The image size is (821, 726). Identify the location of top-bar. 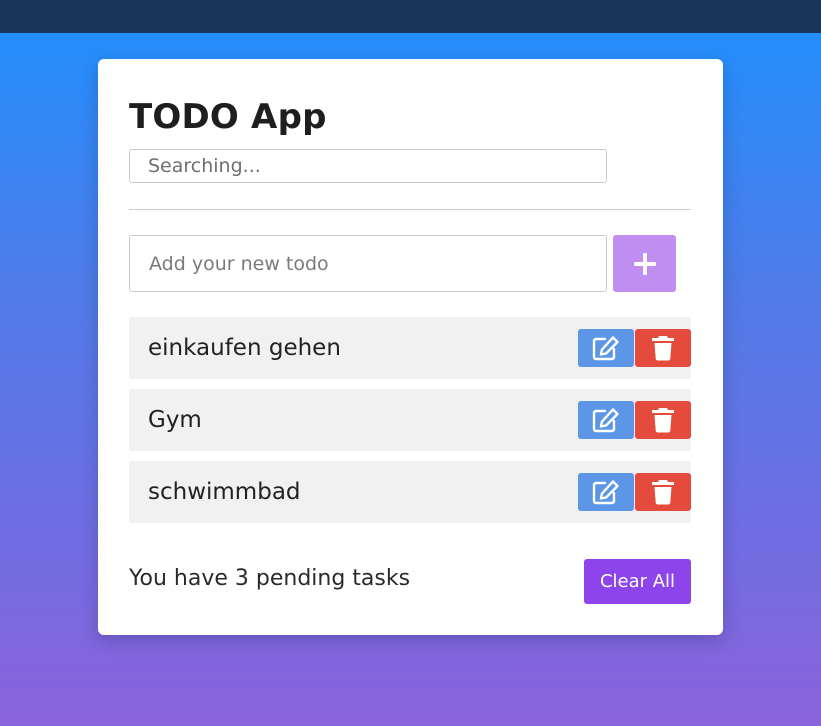
(410, 16).